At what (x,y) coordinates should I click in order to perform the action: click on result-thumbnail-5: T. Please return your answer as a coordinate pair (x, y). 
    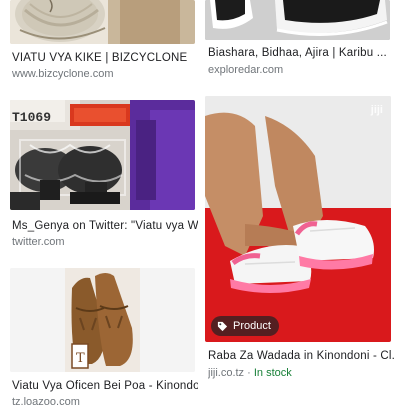
    Looking at the image, I should click on (102, 320).